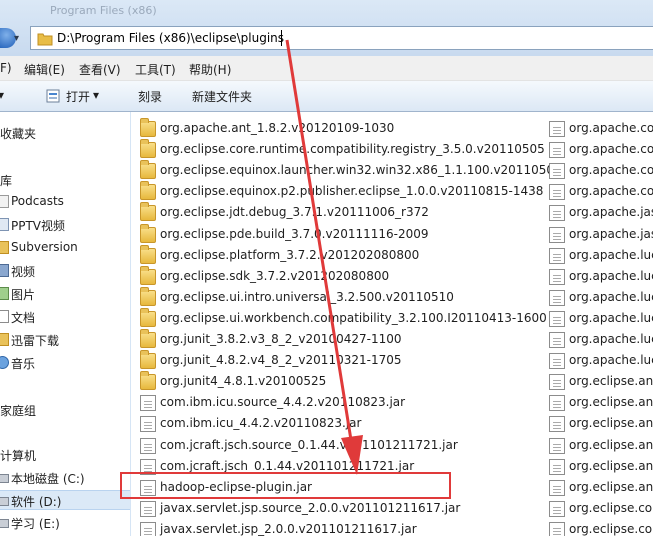 This screenshot has height=536, width=653. Describe the element at coordinates (155, 69) in the screenshot. I see `menu-tools: 工具(T)` at that location.